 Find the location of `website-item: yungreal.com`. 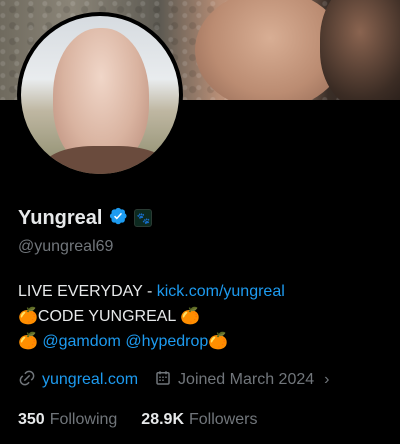

website-item: yungreal.com is located at coordinates (78, 380).